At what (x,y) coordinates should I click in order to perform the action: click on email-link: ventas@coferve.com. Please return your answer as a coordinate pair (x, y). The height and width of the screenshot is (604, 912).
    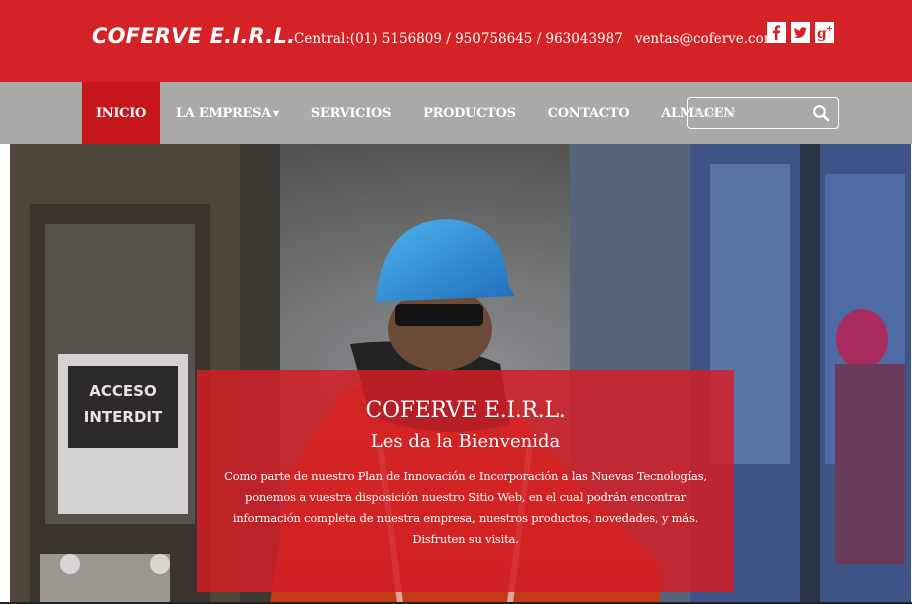
    Looking at the image, I should click on (706, 39).